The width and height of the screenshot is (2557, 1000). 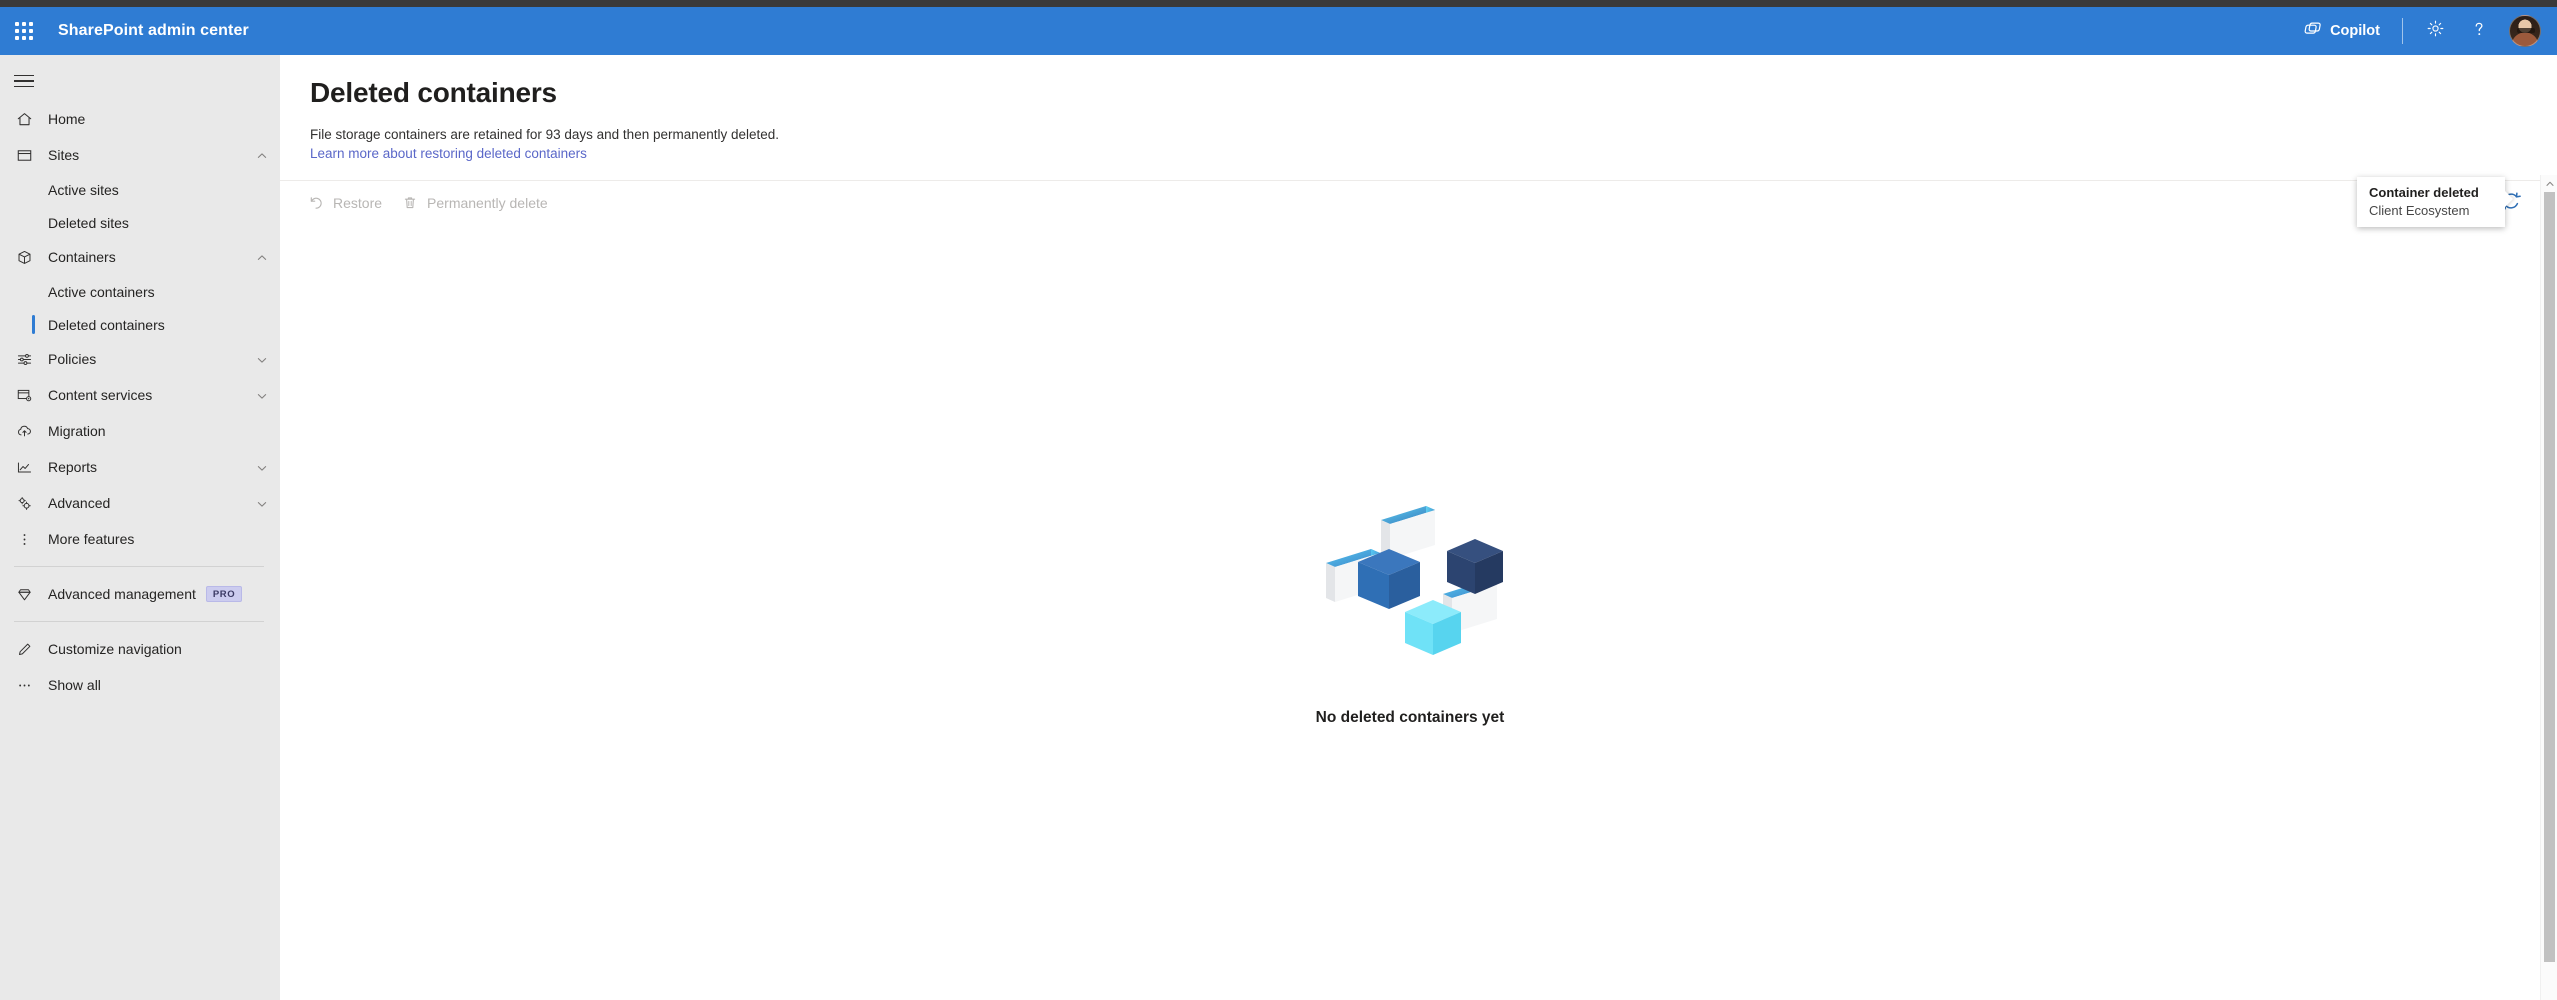 I want to click on brand-title: SharePoint admin center, so click(x=153, y=31).